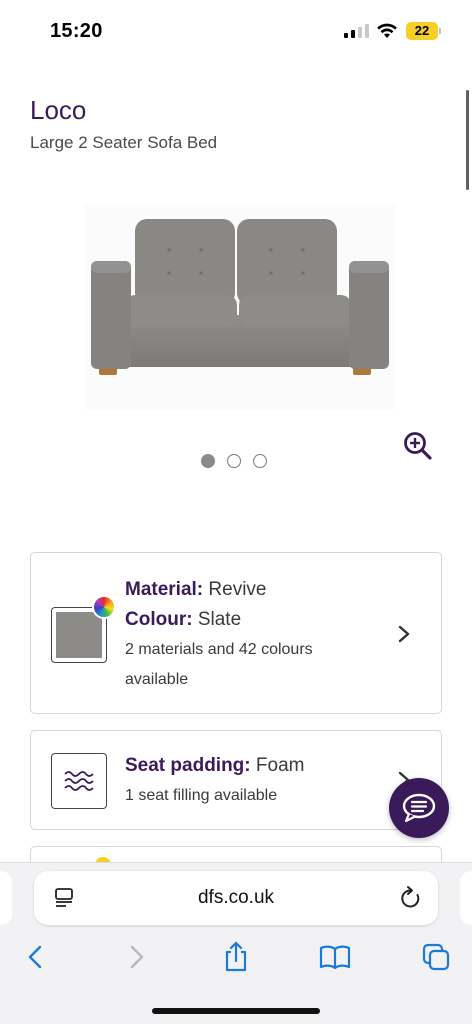 The height and width of the screenshot is (1024, 472). Describe the element at coordinates (240, 307) in the screenshot. I see `product-image` at that location.